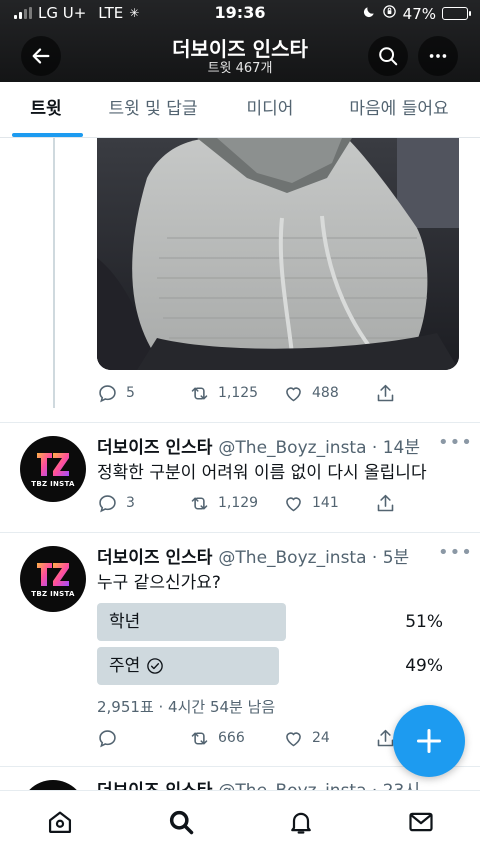 This screenshot has width=480, height=854. What do you see at coordinates (46, 110) in the screenshot?
I see `tab-tweets: 트윗` at bounding box center [46, 110].